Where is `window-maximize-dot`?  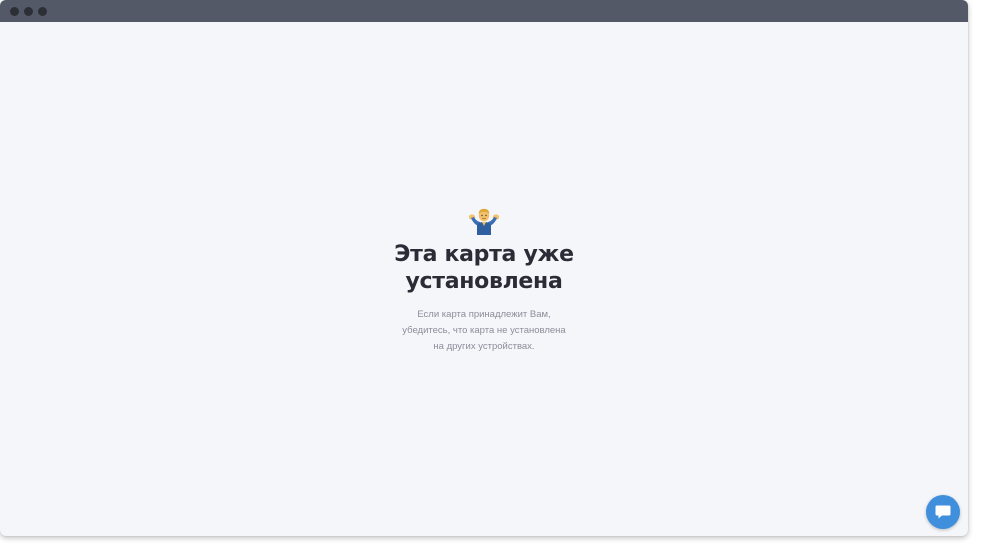
window-maximize-dot is located at coordinates (42, 11).